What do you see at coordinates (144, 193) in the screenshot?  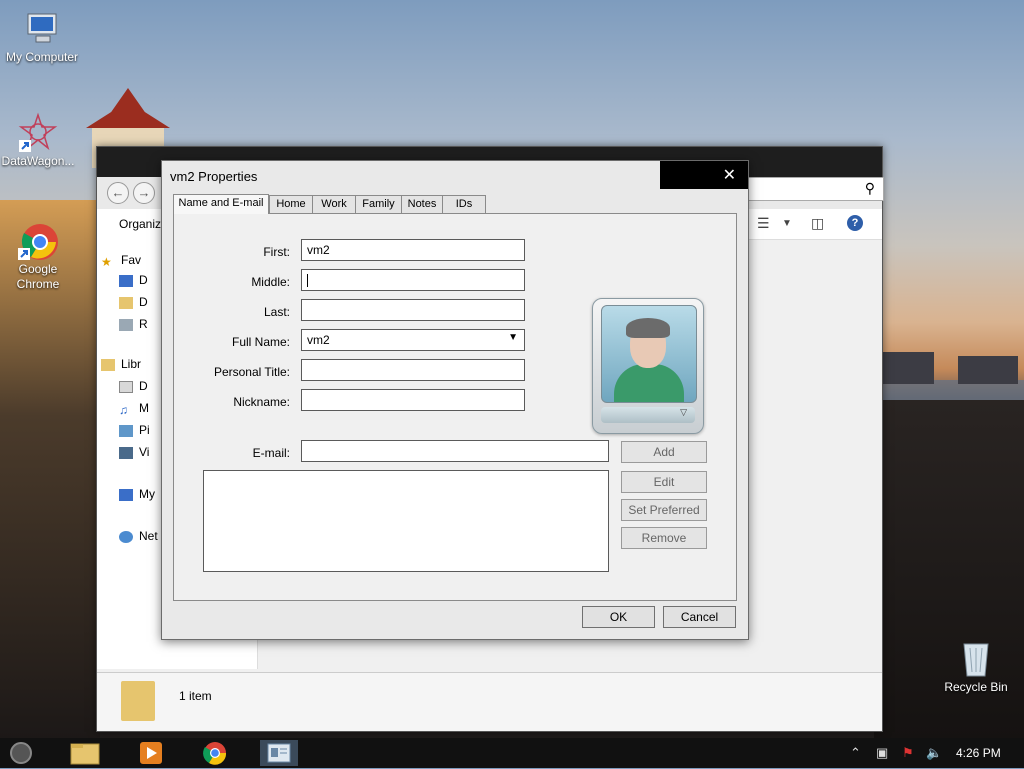 I see `forward-arrow-icon: →` at bounding box center [144, 193].